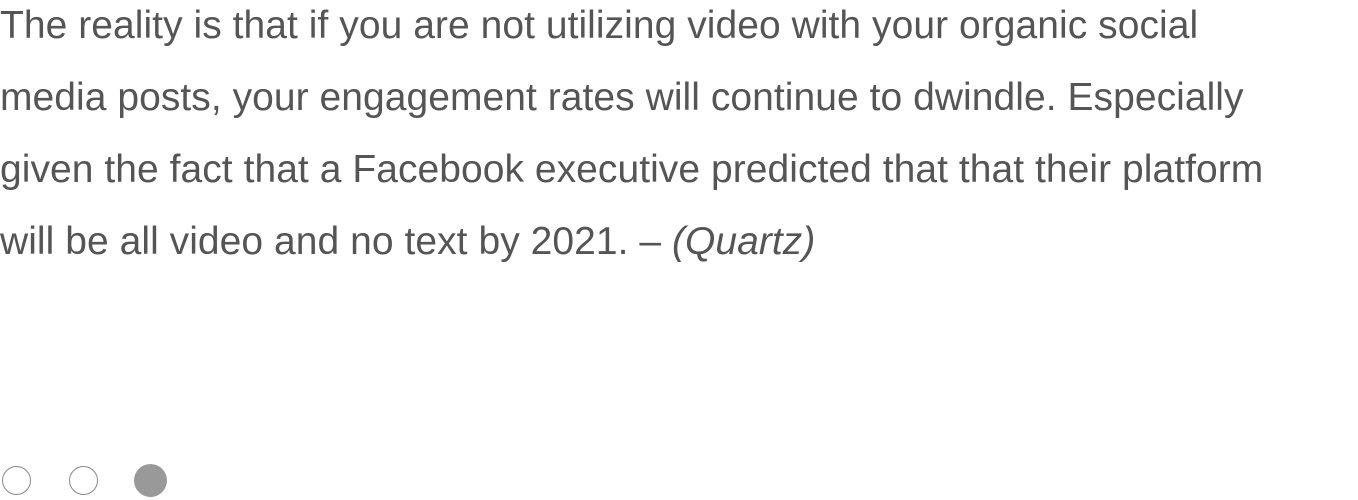 This screenshot has width=1358, height=500. What do you see at coordinates (150, 480) in the screenshot?
I see `carousel-dot-3-active` at bounding box center [150, 480].